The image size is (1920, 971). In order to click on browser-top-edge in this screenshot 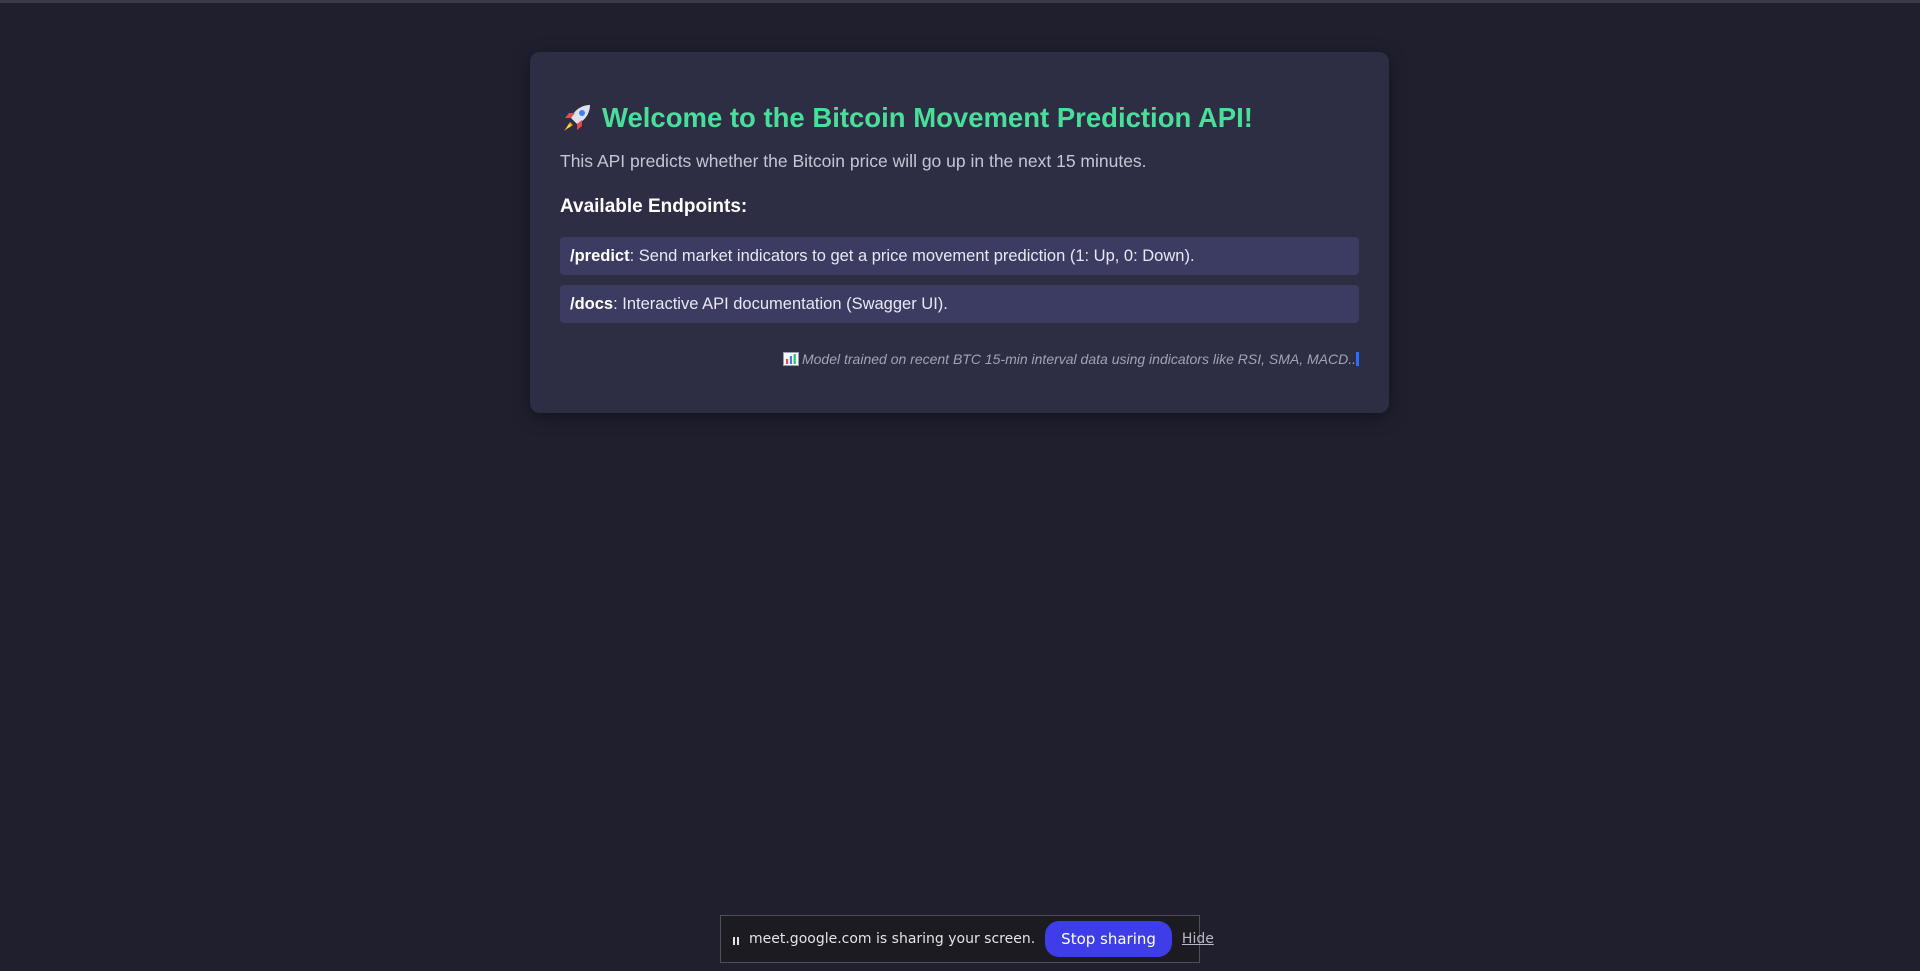, I will do `click(960, 1)`.